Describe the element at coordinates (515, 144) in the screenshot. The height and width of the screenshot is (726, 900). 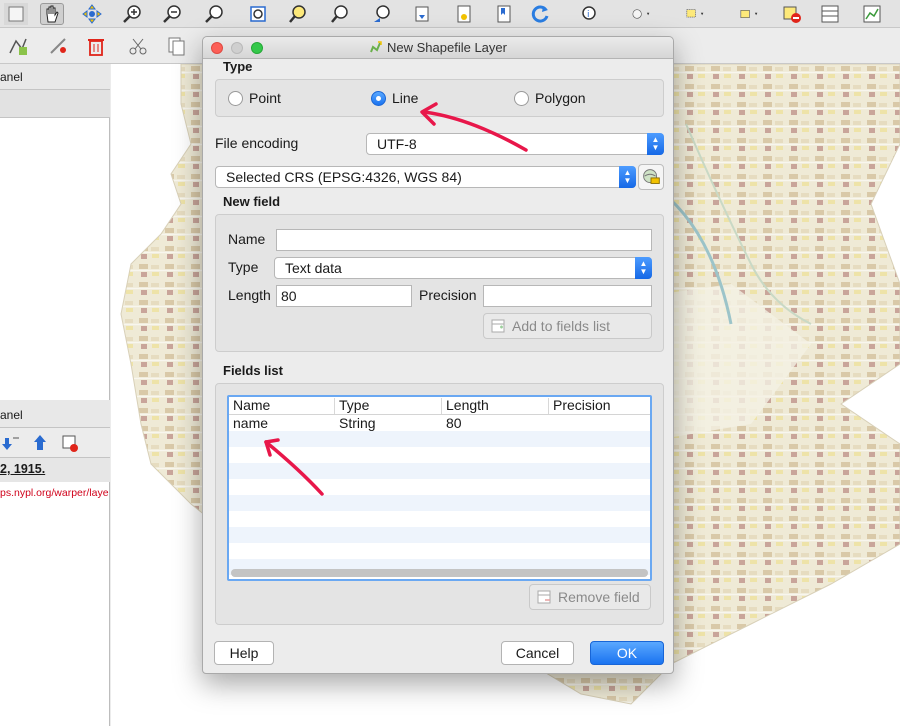
I see `file-encoding-select: UTF-8 ▲ ▼` at that location.